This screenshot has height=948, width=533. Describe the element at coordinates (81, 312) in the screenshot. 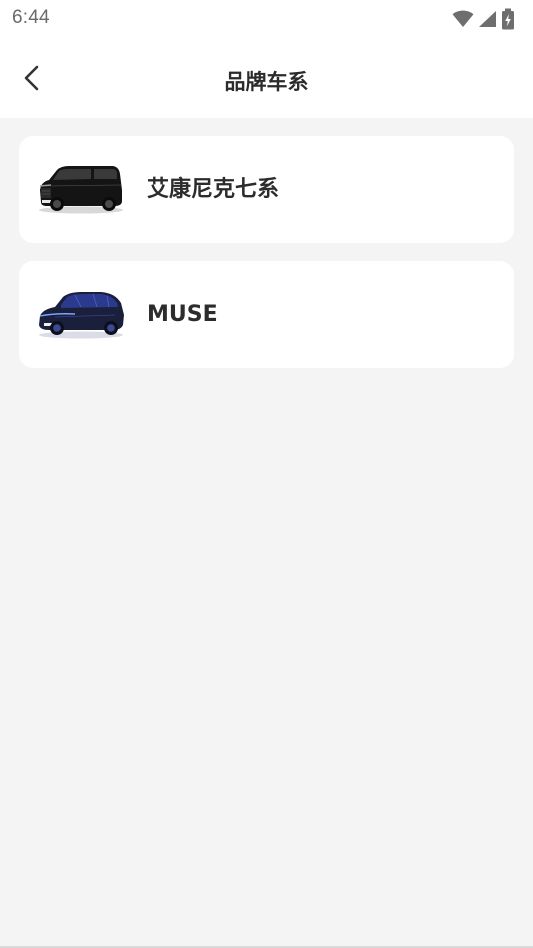

I see `blue-concept-car-image` at that location.